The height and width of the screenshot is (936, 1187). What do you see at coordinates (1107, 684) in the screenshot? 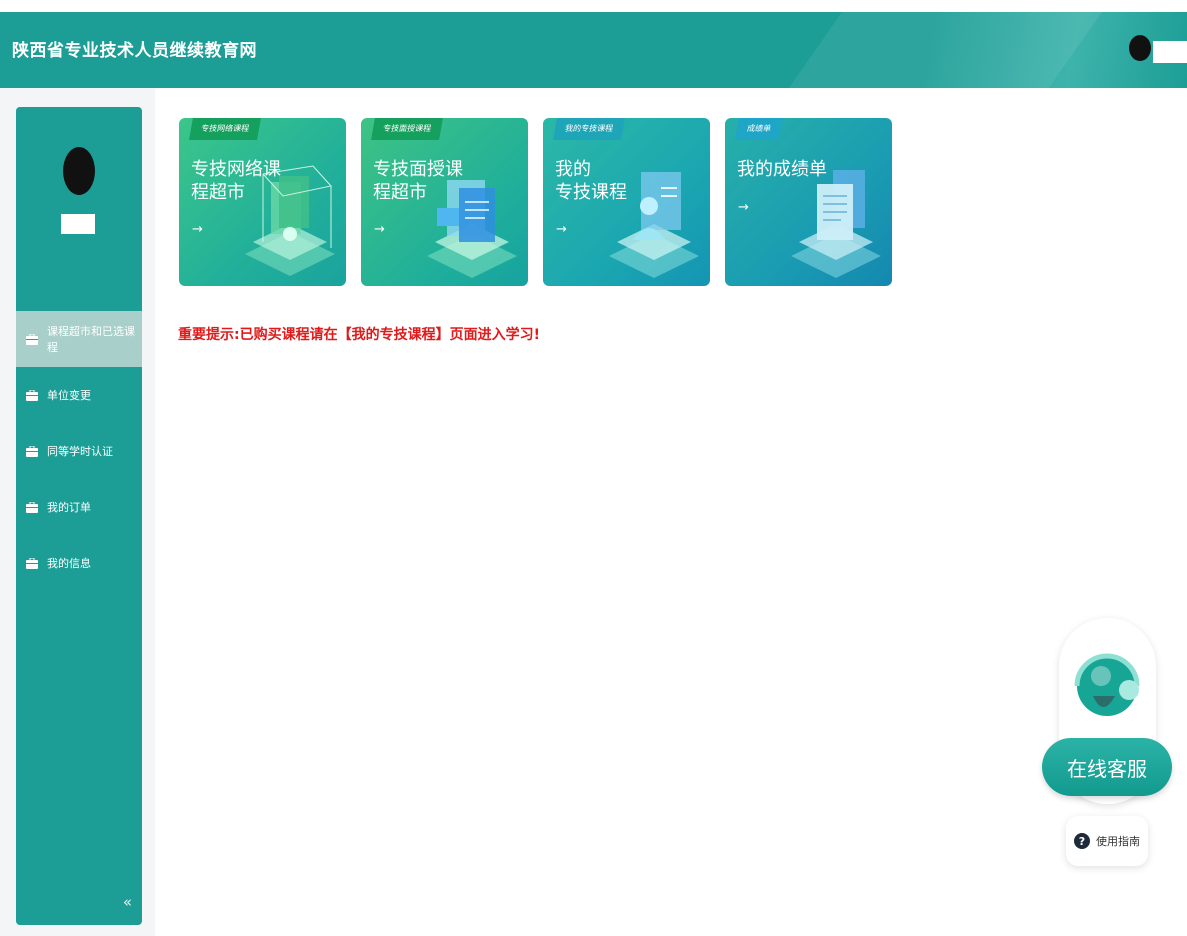
I see `customer-service-avatar-icon` at bounding box center [1107, 684].